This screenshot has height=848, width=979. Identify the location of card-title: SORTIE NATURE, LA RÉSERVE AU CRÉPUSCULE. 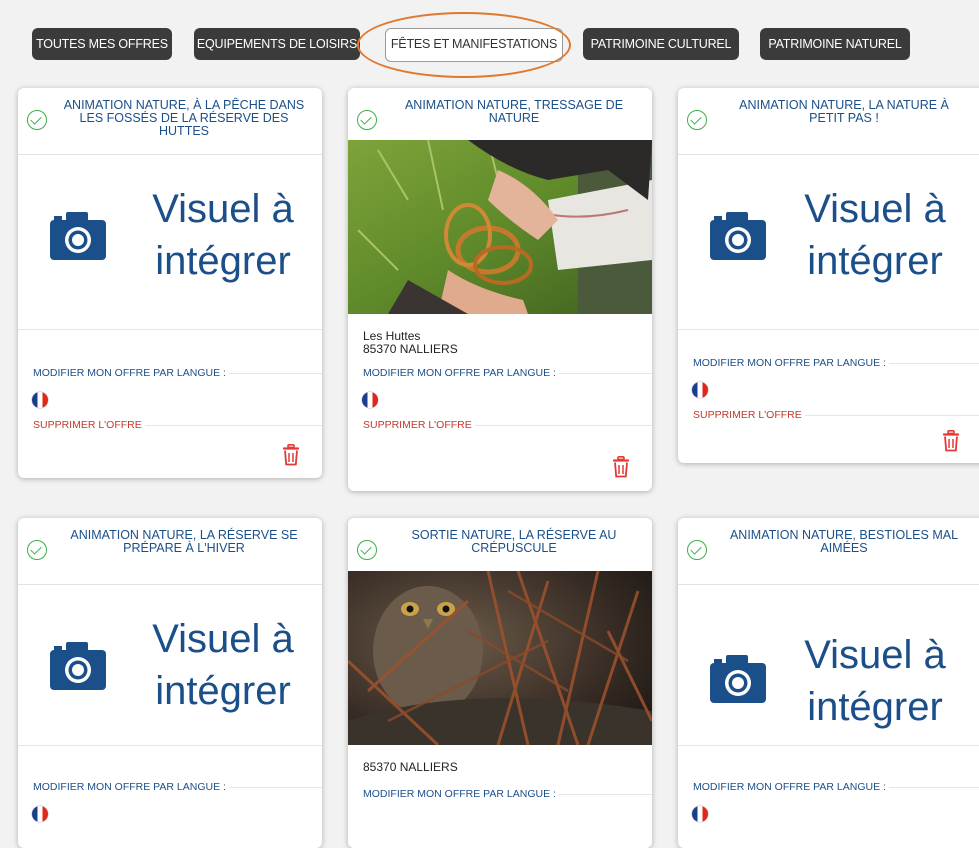
(514, 541).